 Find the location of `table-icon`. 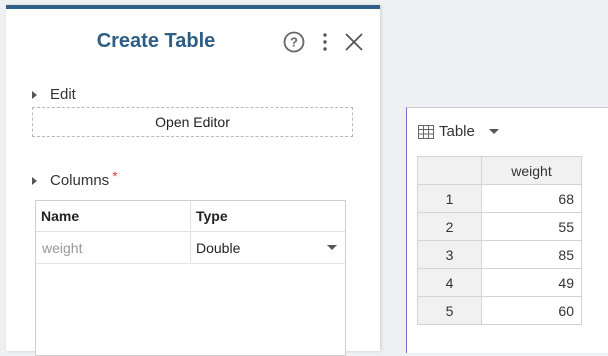

table-icon is located at coordinates (426, 131).